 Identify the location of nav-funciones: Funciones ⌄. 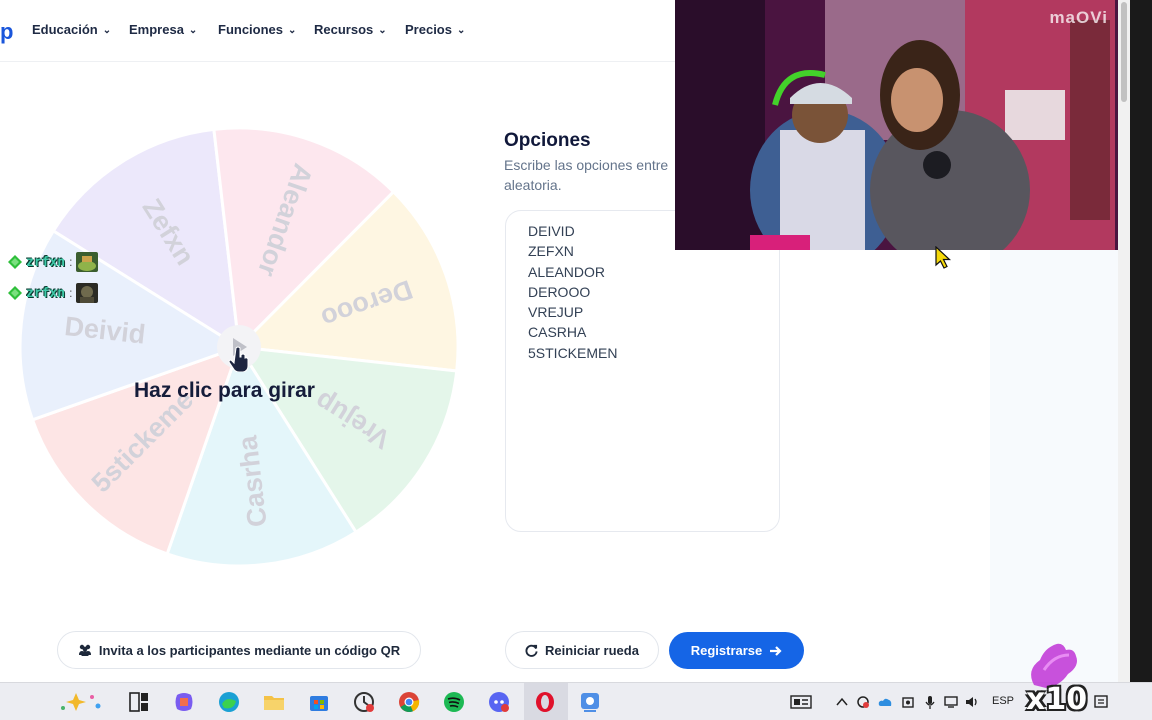
(257, 29).